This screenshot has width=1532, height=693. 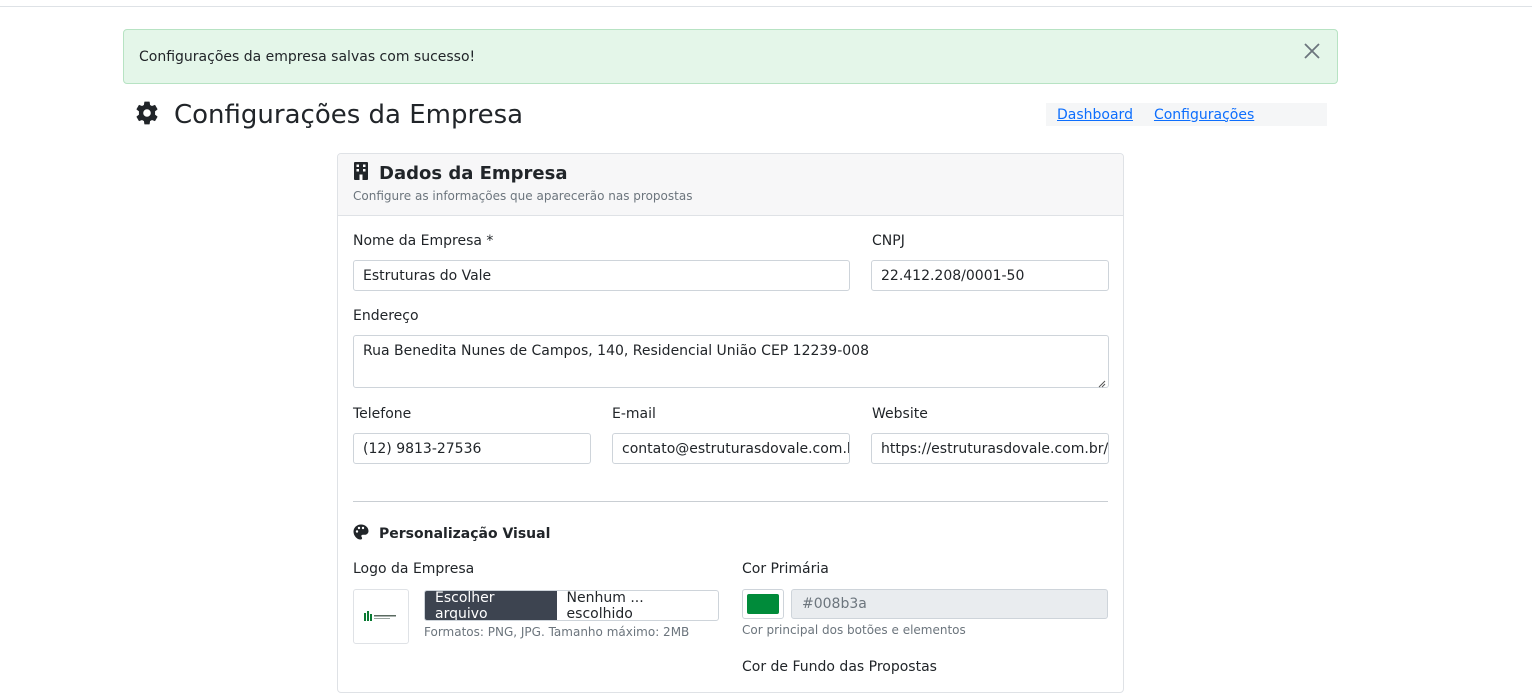 What do you see at coordinates (766, 6) in the screenshot?
I see `top-border` at bounding box center [766, 6].